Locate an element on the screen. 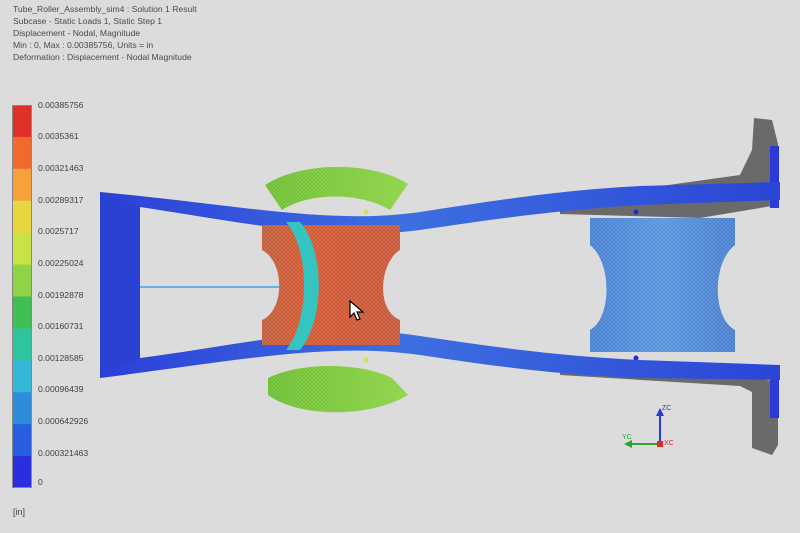 This screenshot has height=533, width=800. coordinate-triad is located at coordinates (644, 428).